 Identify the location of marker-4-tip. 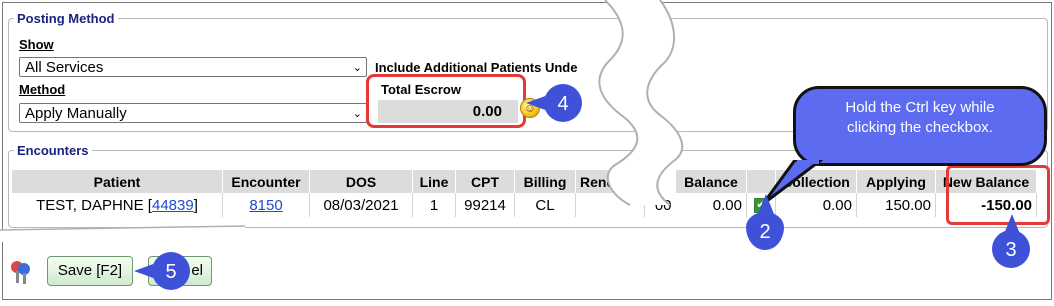
(537, 103).